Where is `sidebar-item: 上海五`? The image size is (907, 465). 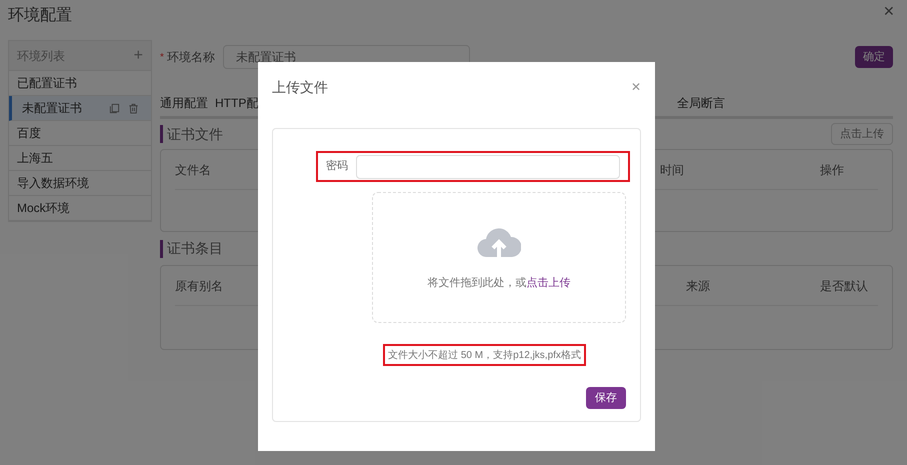
sidebar-item: 上海五 is located at coordinates (80, 158).